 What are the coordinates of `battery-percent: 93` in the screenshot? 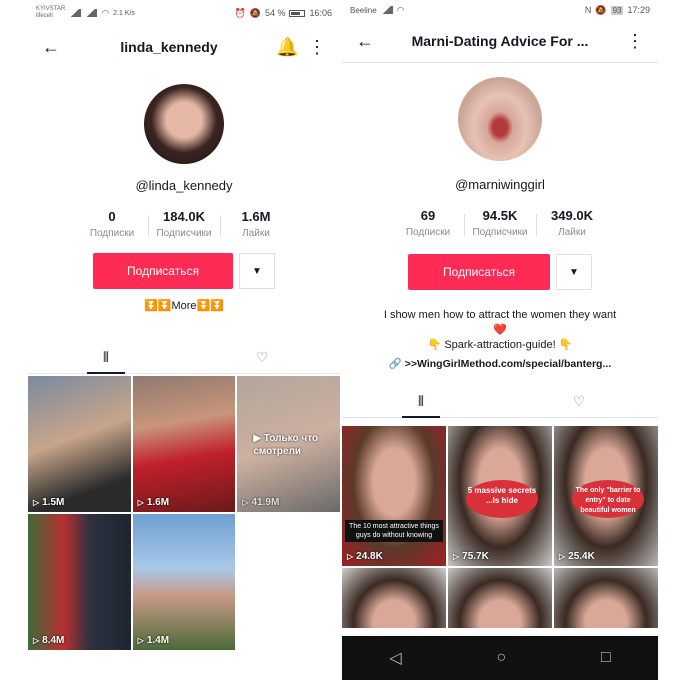 It's located at (617, 10).